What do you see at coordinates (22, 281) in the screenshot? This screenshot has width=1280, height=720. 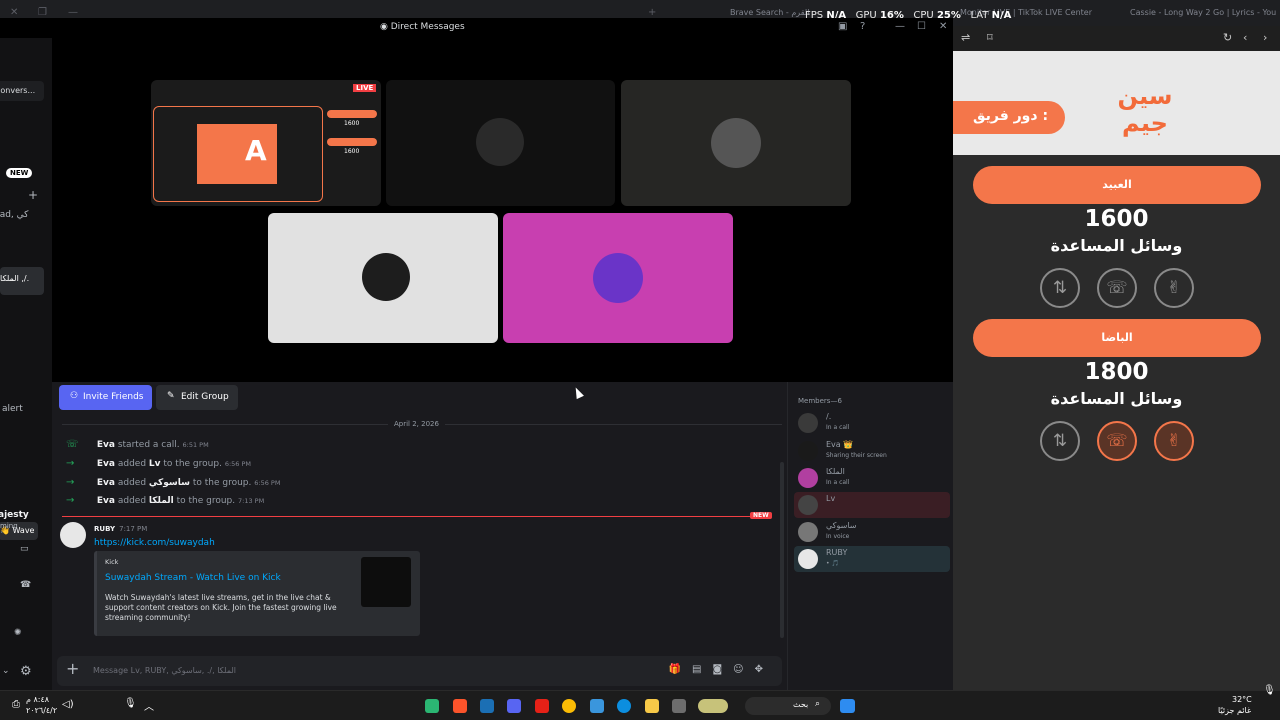 I see `dm-item-selected: الملكا ,/.` at bounding box center [22, 281].